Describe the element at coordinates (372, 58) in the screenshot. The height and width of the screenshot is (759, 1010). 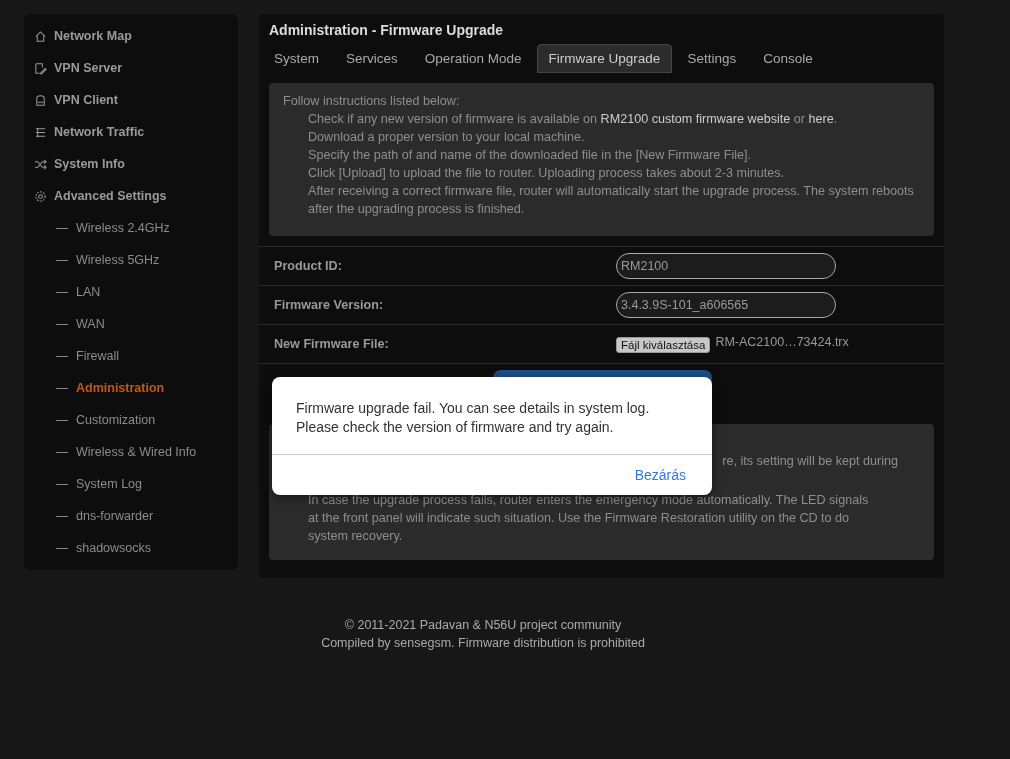
I see `tab: Services` at that location.